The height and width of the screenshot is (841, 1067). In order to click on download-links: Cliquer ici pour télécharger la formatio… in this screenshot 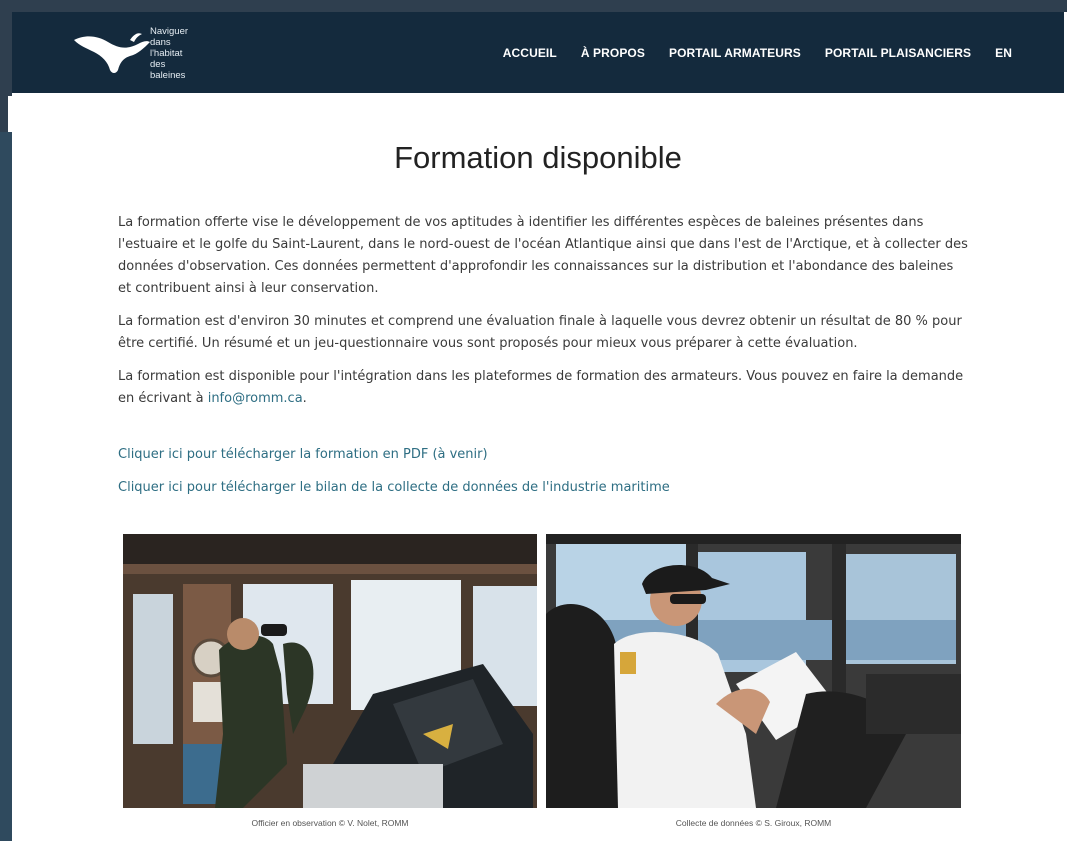, I will do `click(543, 477)`.